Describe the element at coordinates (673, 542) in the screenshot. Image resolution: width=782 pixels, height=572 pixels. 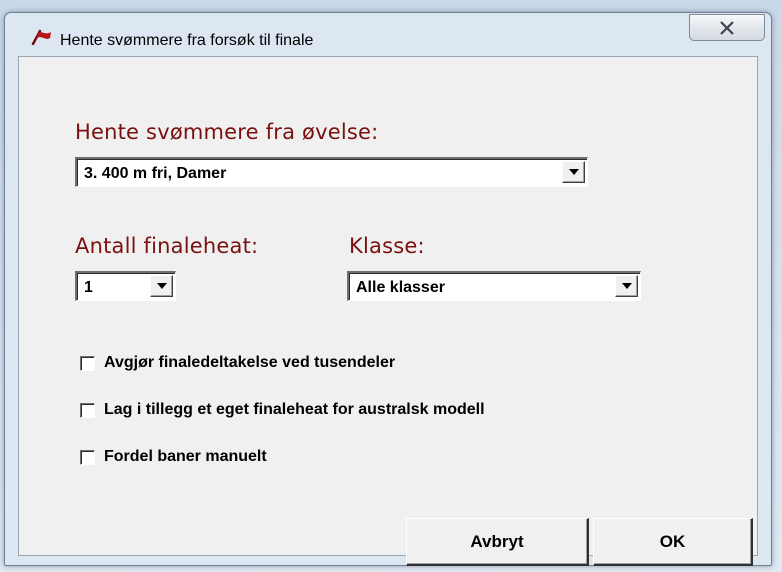
I see `ok-button: OK` at that location.